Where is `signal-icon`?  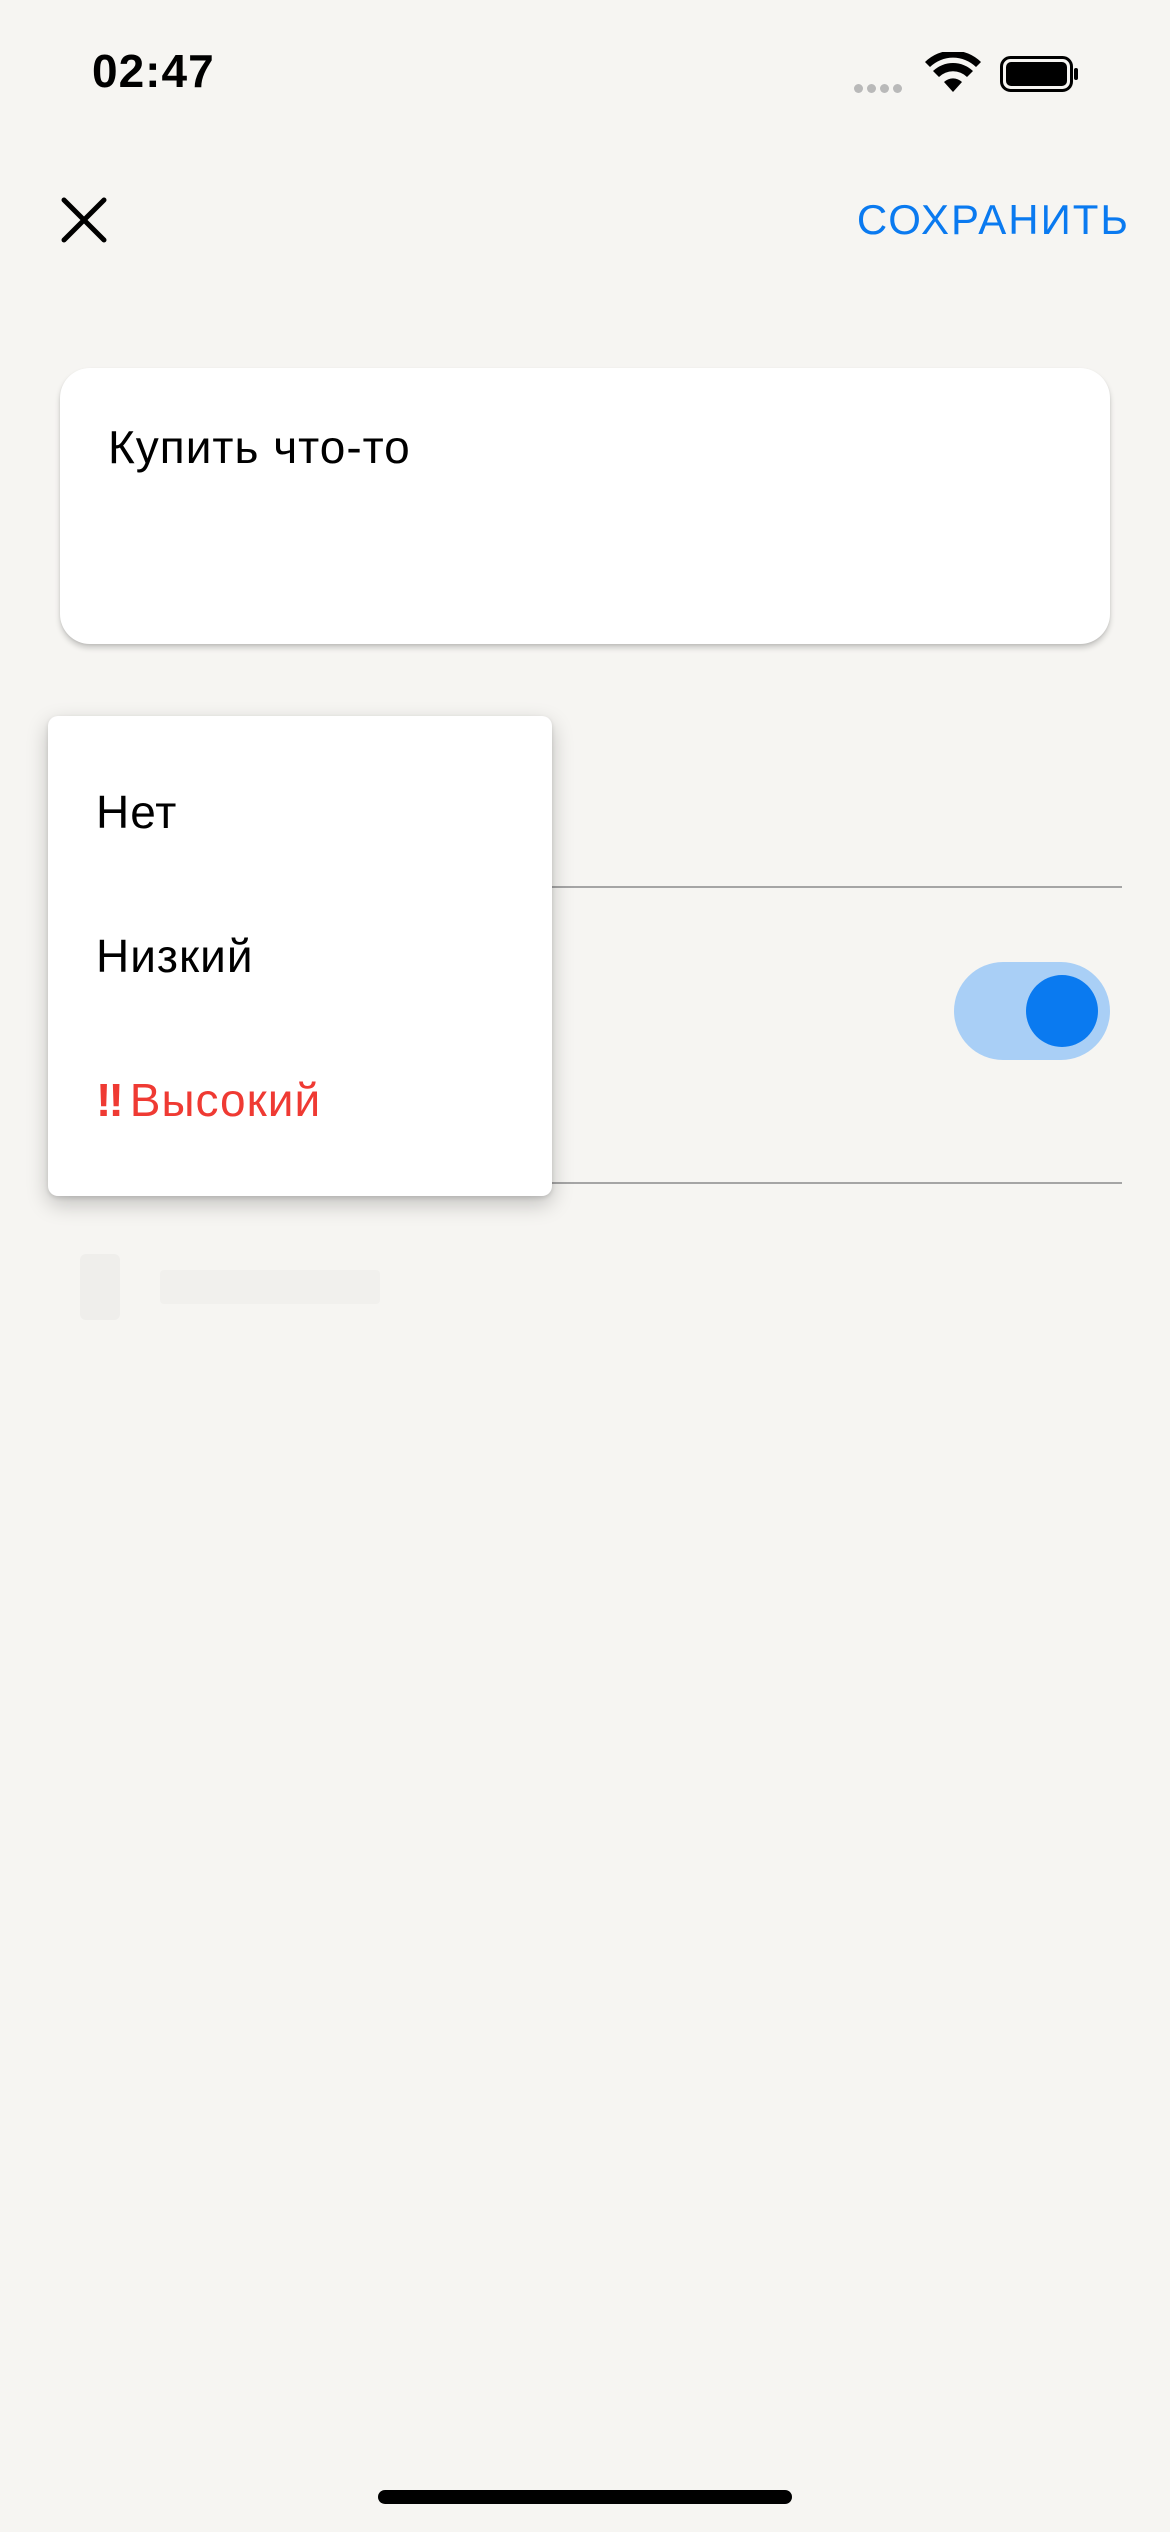
signal-icon is located at coordinates (880, 89).